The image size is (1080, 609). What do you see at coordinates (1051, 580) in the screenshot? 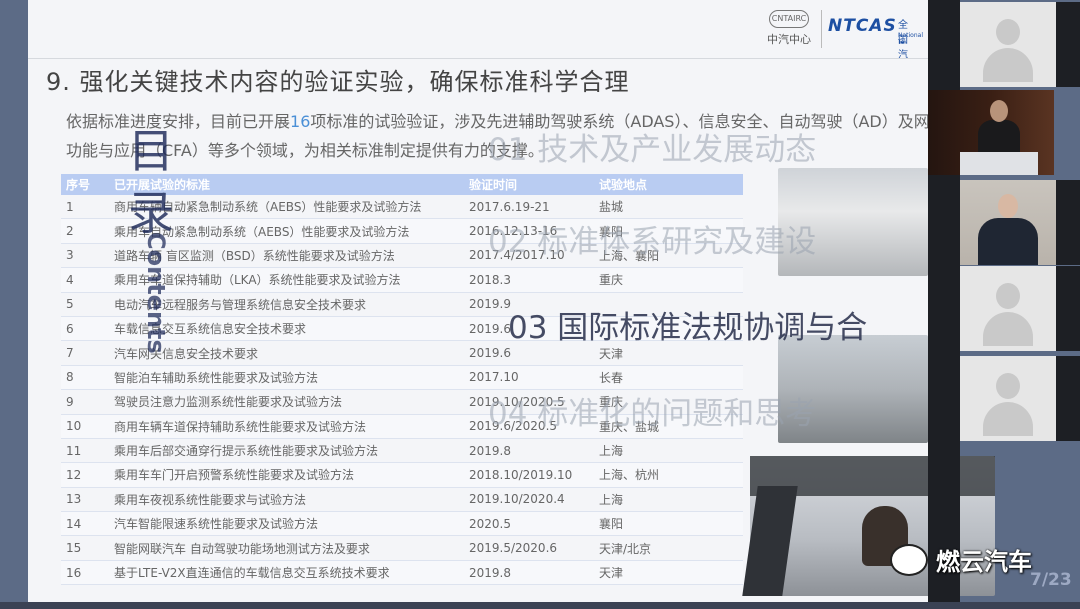
I see `page-number: 7/23` at bounding box center [1051, 580].